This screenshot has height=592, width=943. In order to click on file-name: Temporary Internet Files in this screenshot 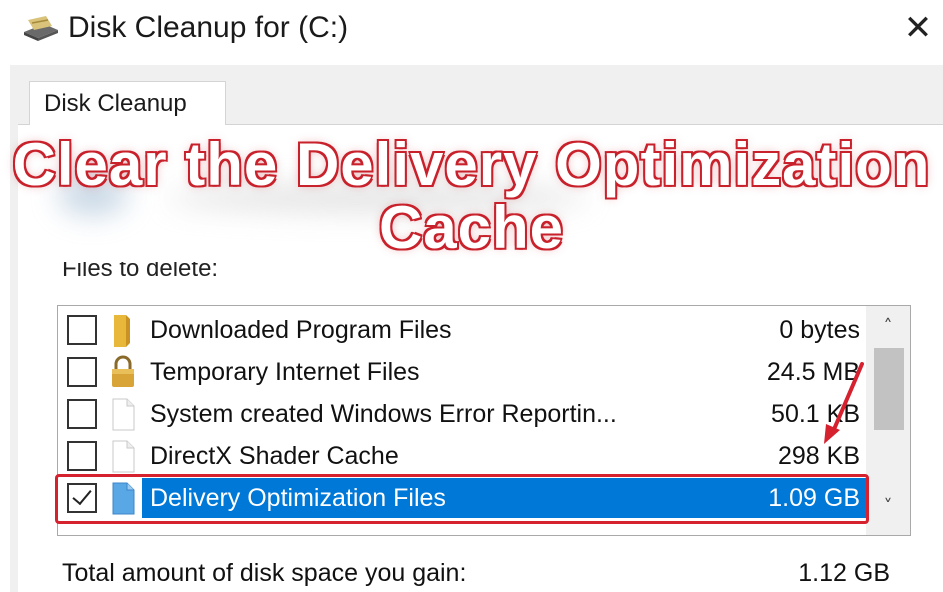, I will do `click(285, 372)`.